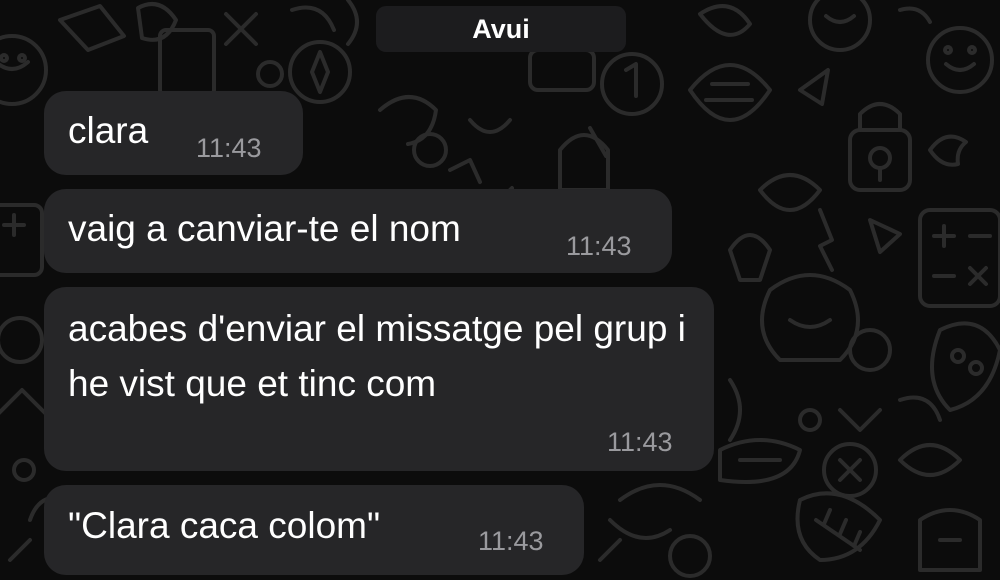  I want to click on date-separator: Avui, so click(501, 29).